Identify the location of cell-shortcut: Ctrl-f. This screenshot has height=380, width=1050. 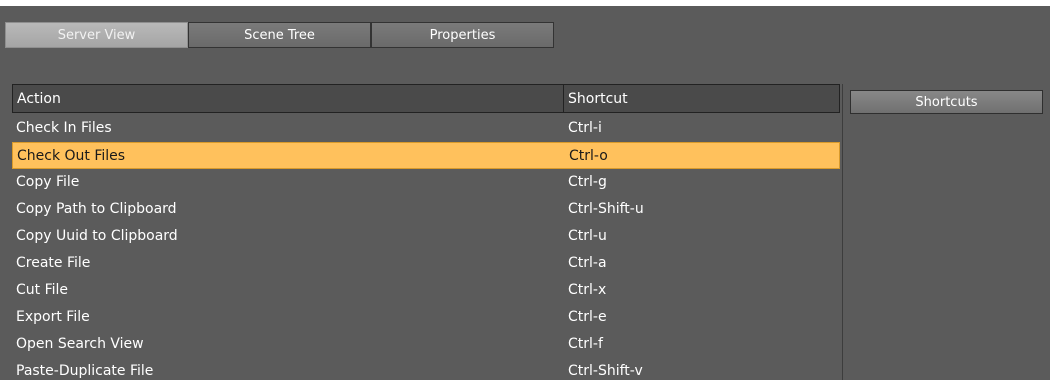
(585, 344).